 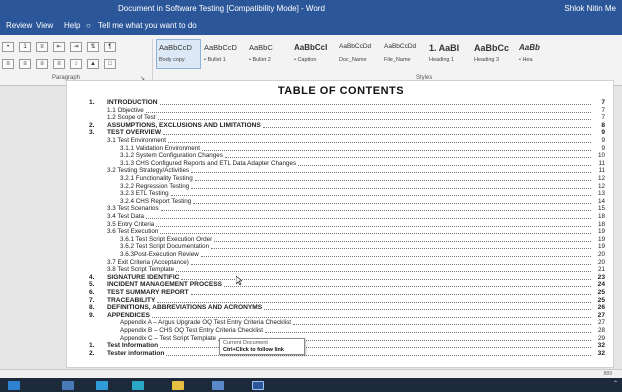 I want to click on toc-entry-number: 2., so click(x=92, y=353).